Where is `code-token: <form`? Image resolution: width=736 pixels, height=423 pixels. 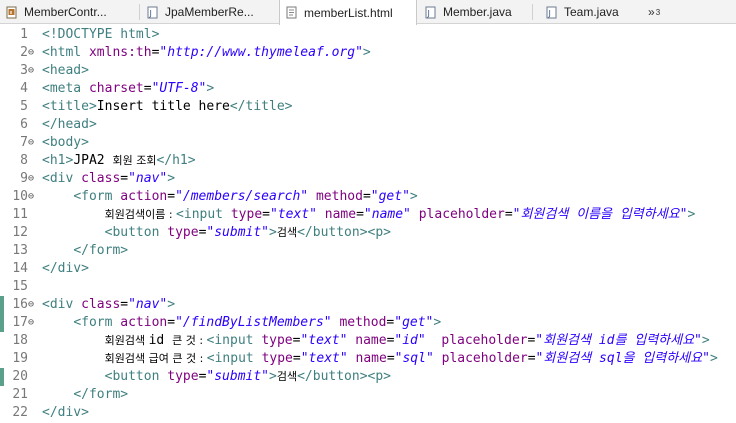
code-token: <form is located at coordinates (97, 196).